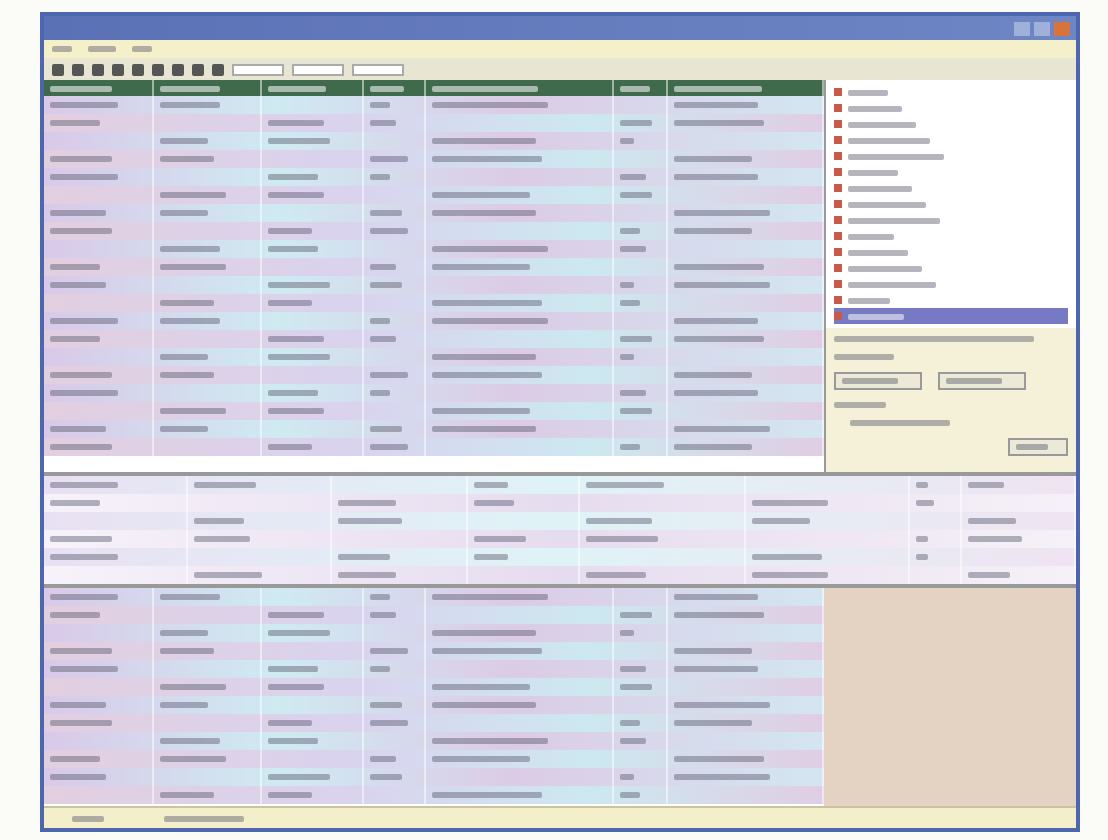  What do you see at coordinates (1042, 28) in the screenshot?
I see `maximize-button` at bounding box center [1042, 28].